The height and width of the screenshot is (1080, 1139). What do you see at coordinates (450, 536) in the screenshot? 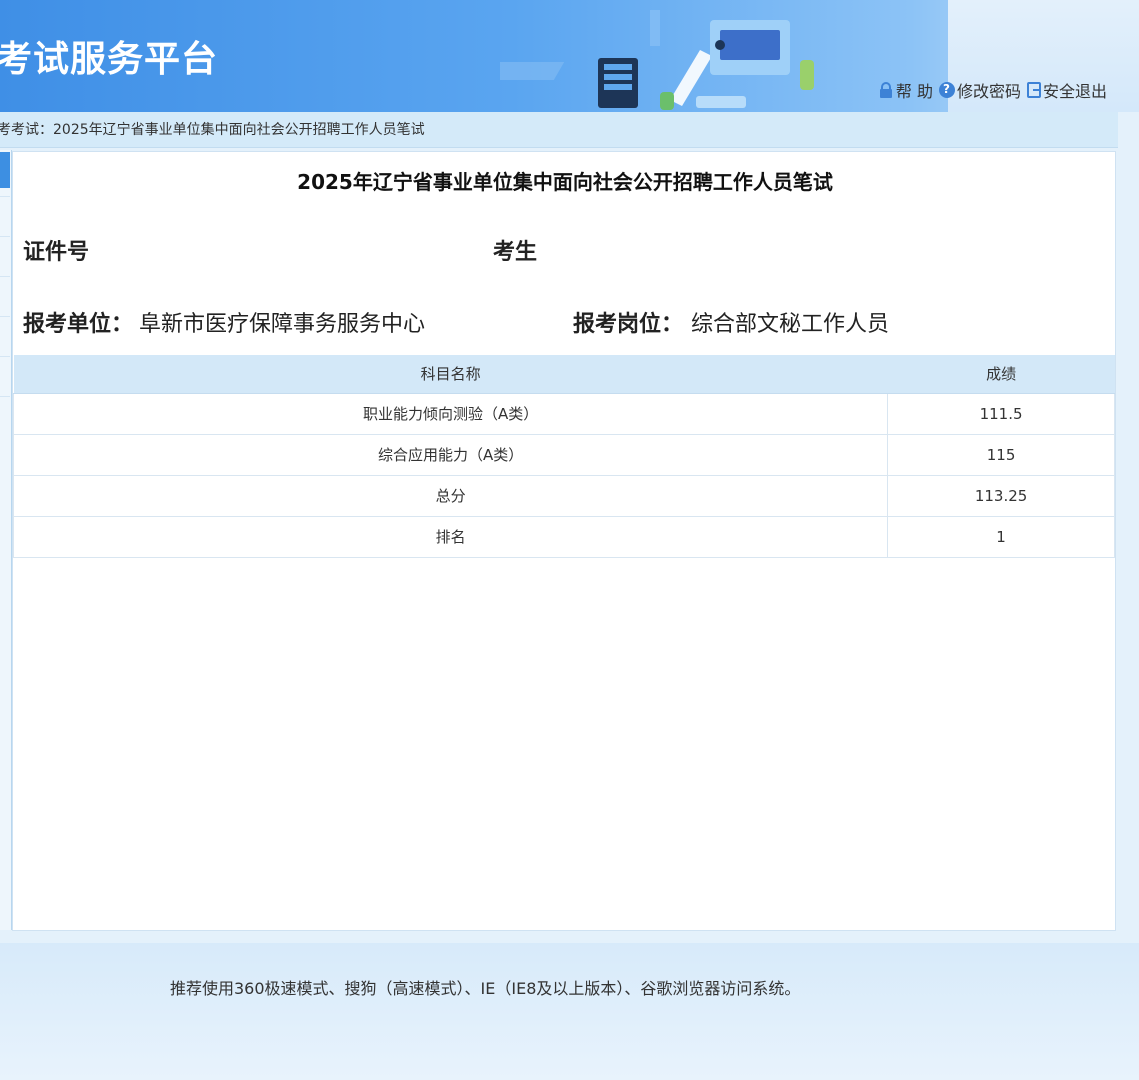
I see `subject-cell: 排名` at bounding box center [450, 536].